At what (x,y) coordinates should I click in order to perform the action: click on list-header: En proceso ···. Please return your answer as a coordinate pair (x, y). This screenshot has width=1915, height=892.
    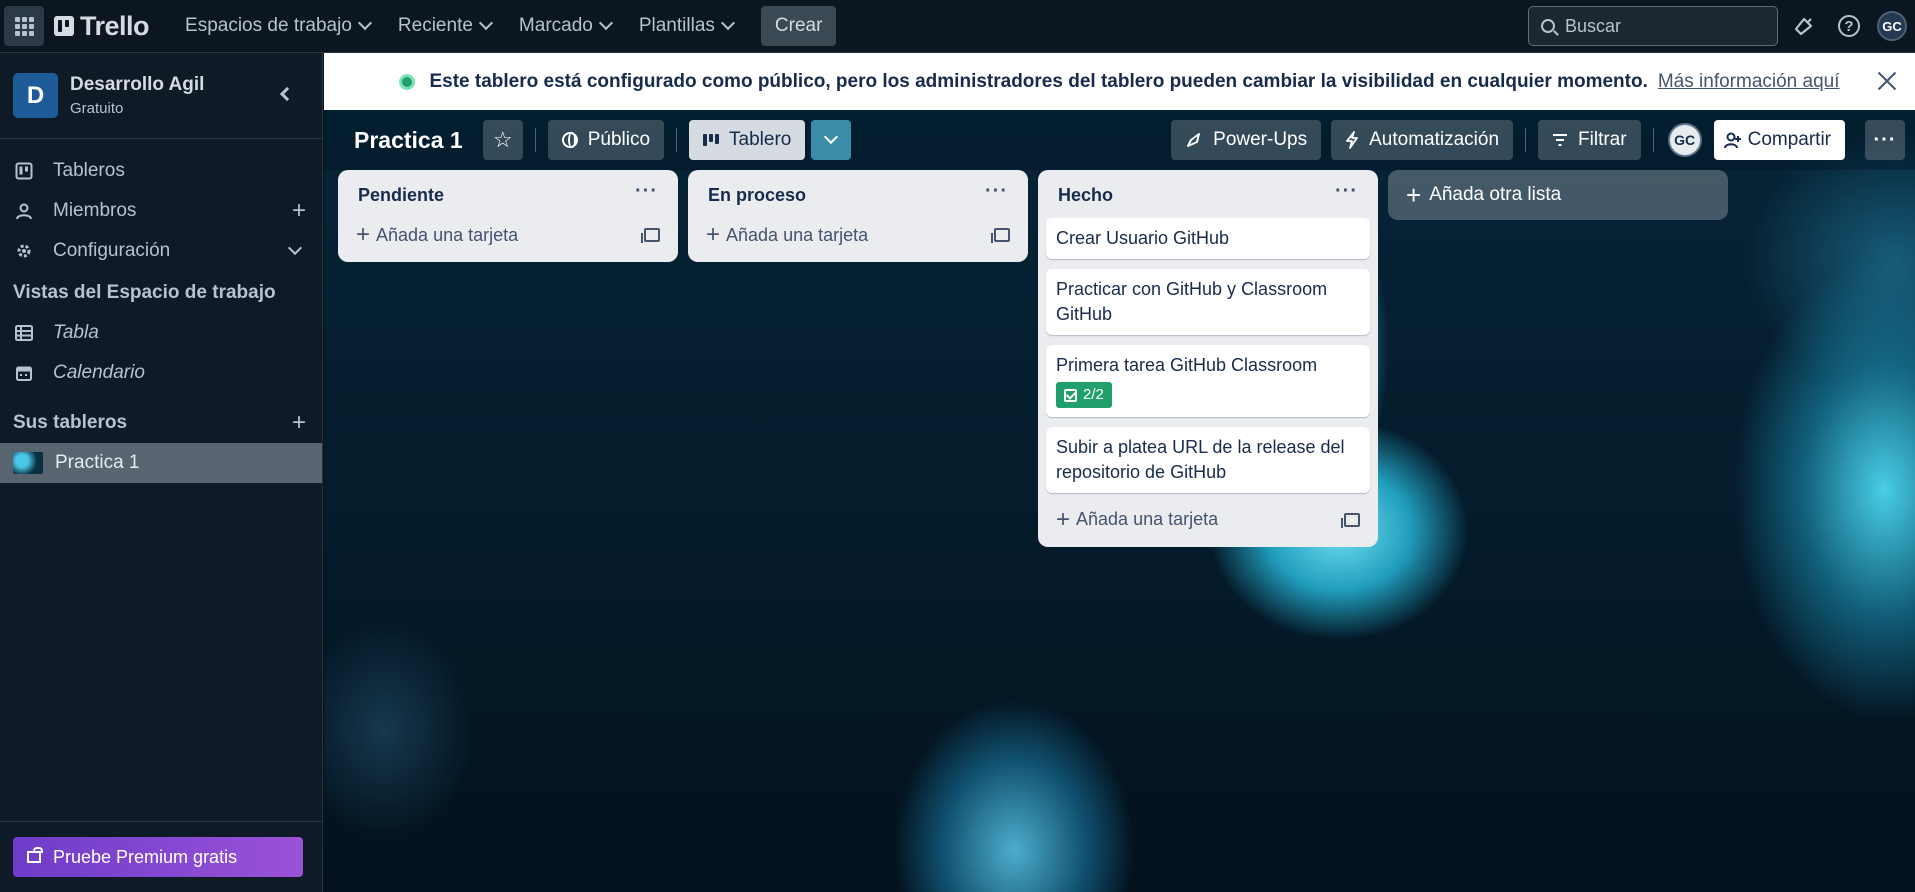
    Looking at the image, I should click on (858, 195).